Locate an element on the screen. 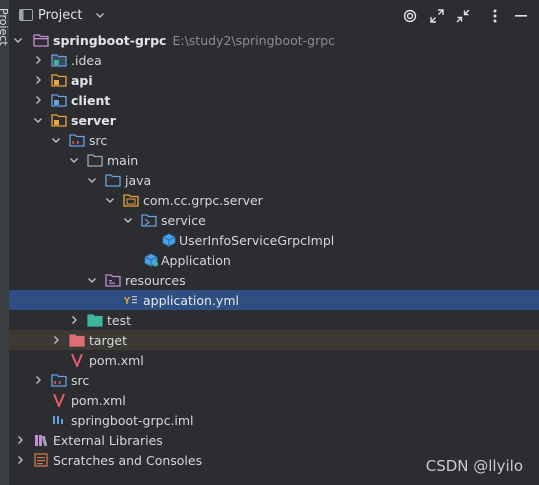  tree-node-server: server is located at coordinates (274, 120).